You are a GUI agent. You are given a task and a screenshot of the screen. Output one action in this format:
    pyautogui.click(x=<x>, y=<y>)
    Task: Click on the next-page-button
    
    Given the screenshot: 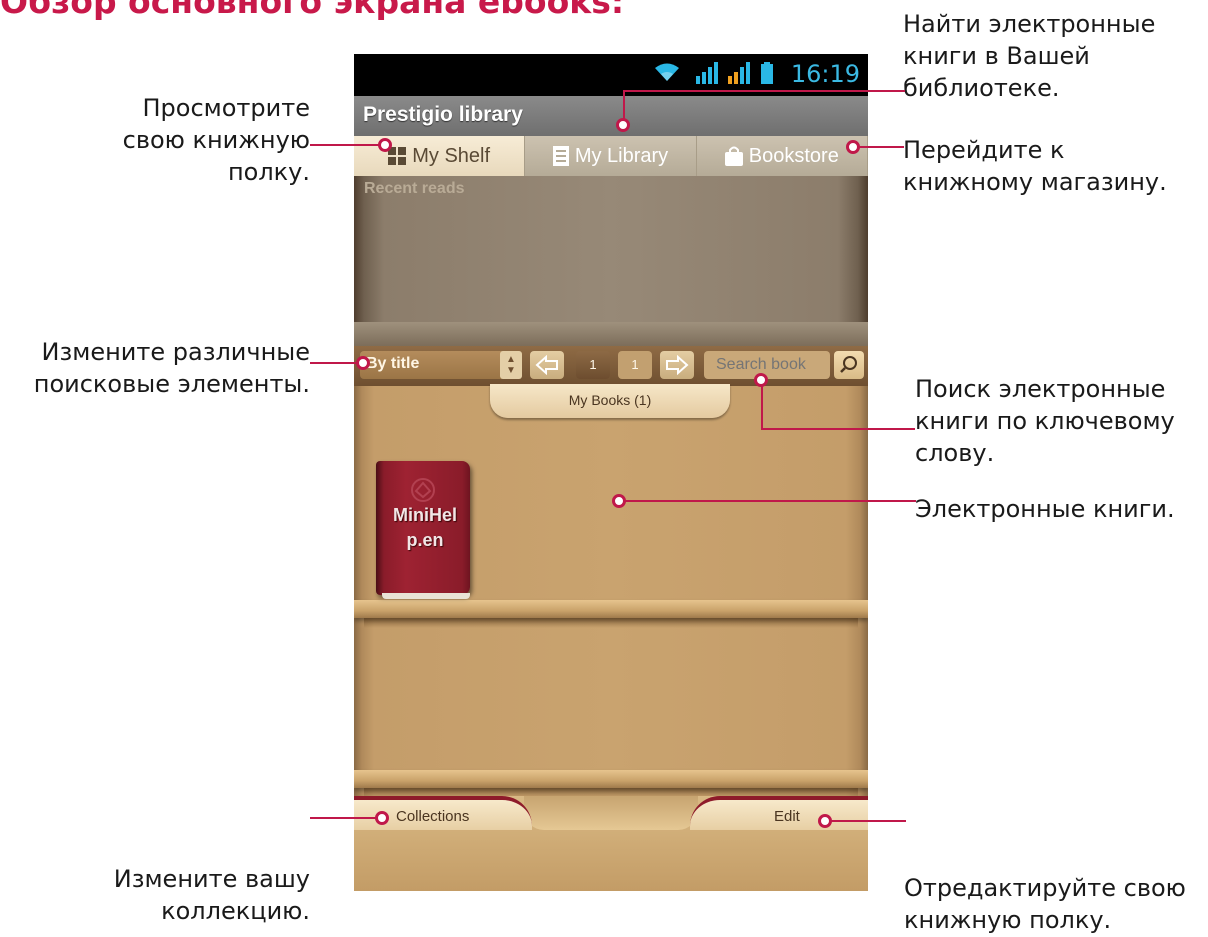 What is the action you would take?
    pyautogui.click(x=677, y=365)
    